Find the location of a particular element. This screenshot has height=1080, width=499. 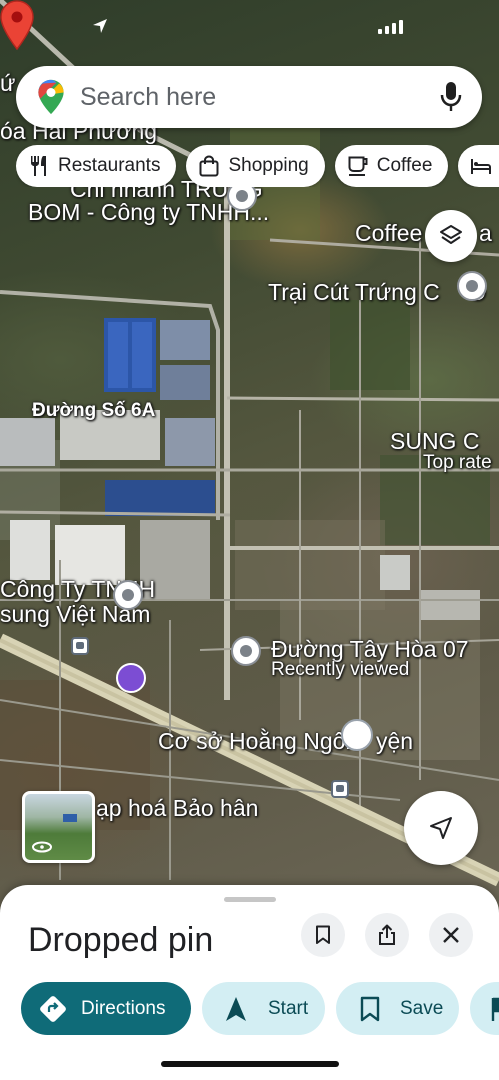

street-view-360-icon is located at coordinates (42, 847).